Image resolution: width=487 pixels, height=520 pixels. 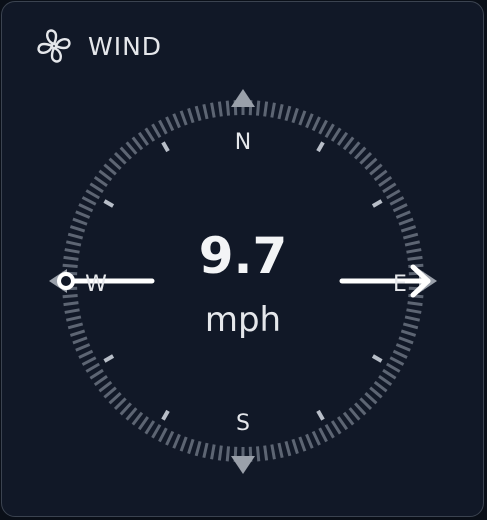 What do you see at coordinates (243, 98) in the screenshot?
I see `north-marker-icon` at bounding box center [243, 98].